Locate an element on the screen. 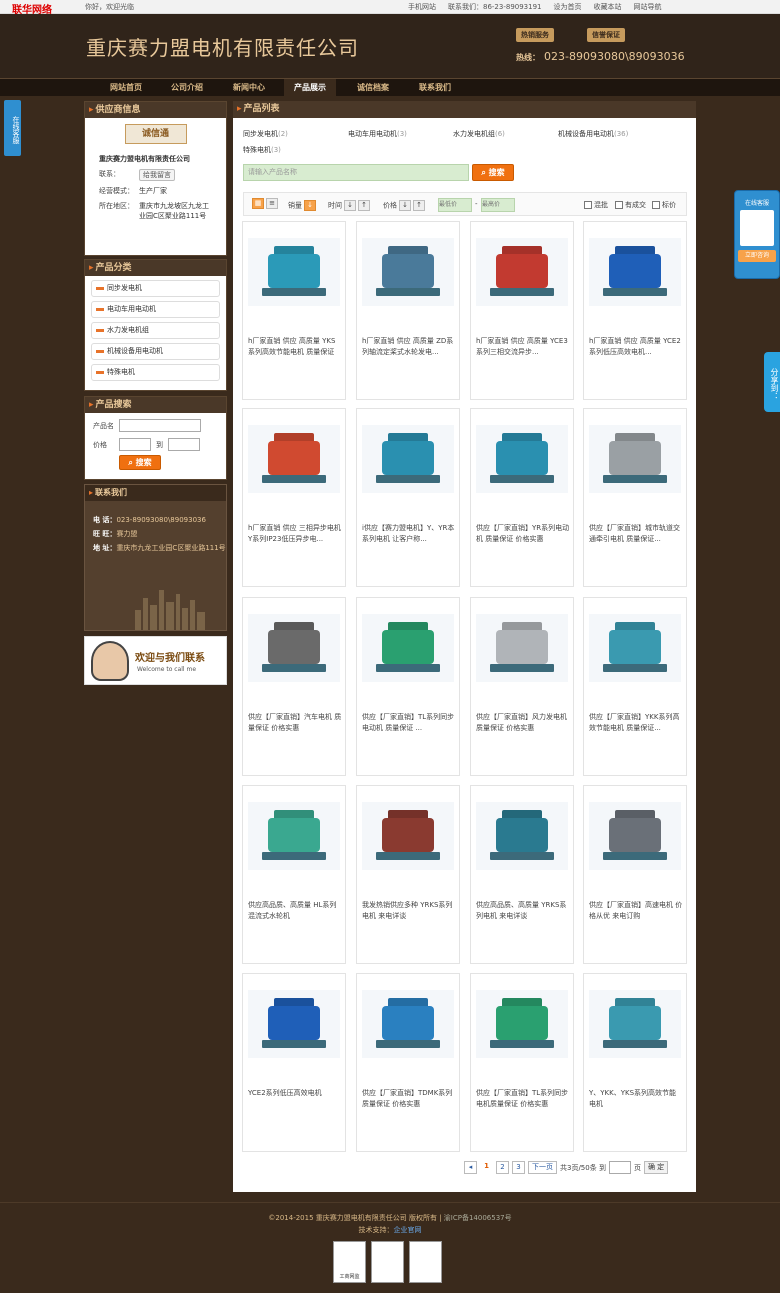 This screenshot has height=1293, width=780. page-1: 1 is located at coordinates (486, 1167).